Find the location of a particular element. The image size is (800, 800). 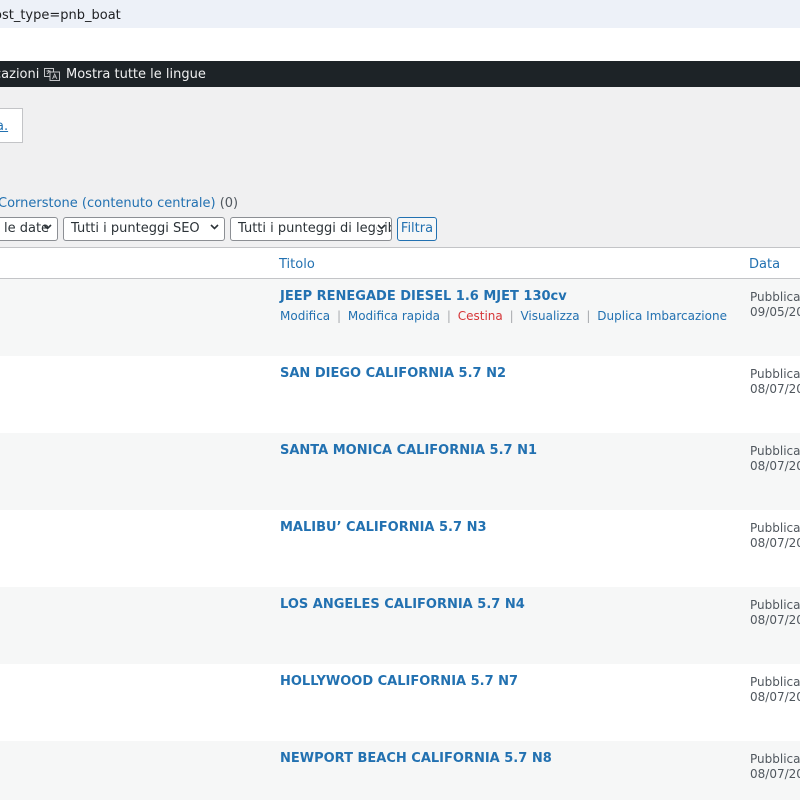

address-bar: ost_type=pnb_boat is located at coordinates (400, 14).